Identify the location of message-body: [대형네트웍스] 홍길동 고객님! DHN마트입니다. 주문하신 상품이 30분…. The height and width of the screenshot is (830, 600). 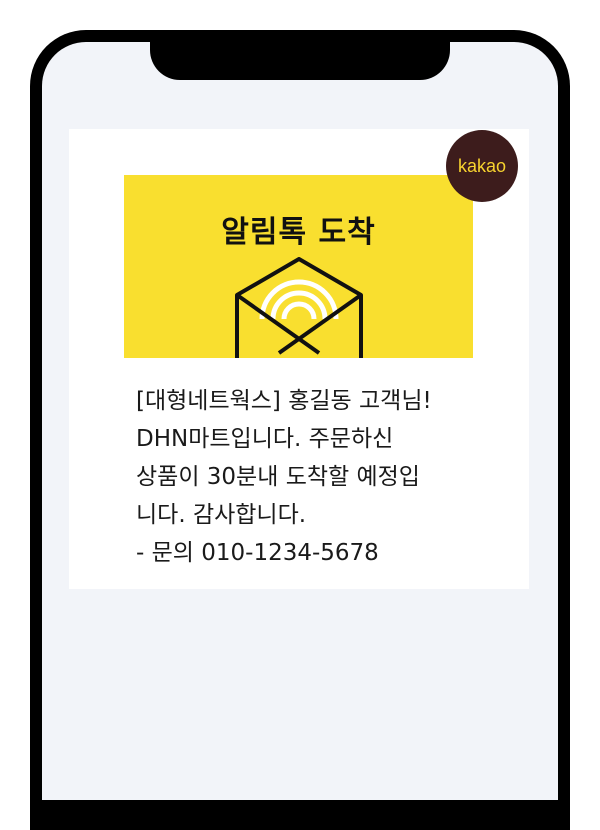
(316, 477).